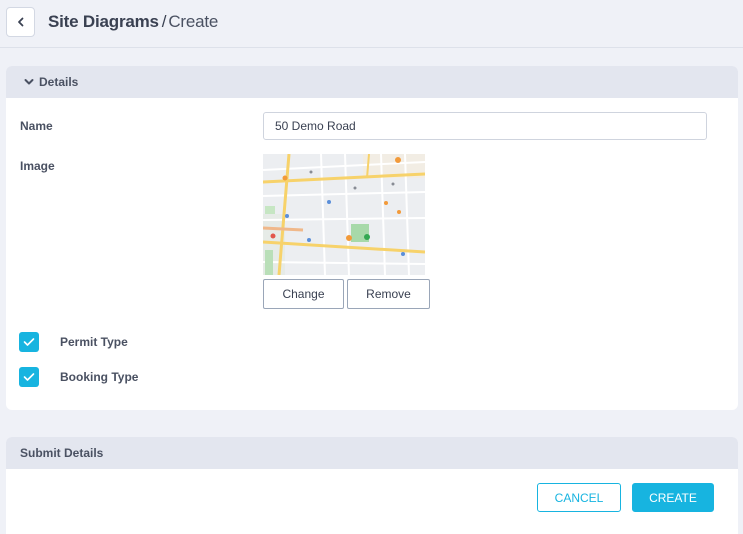 Image resolution: width=743 pixels, height=534 pixels. I want to click on back-button, so click(20, 22).